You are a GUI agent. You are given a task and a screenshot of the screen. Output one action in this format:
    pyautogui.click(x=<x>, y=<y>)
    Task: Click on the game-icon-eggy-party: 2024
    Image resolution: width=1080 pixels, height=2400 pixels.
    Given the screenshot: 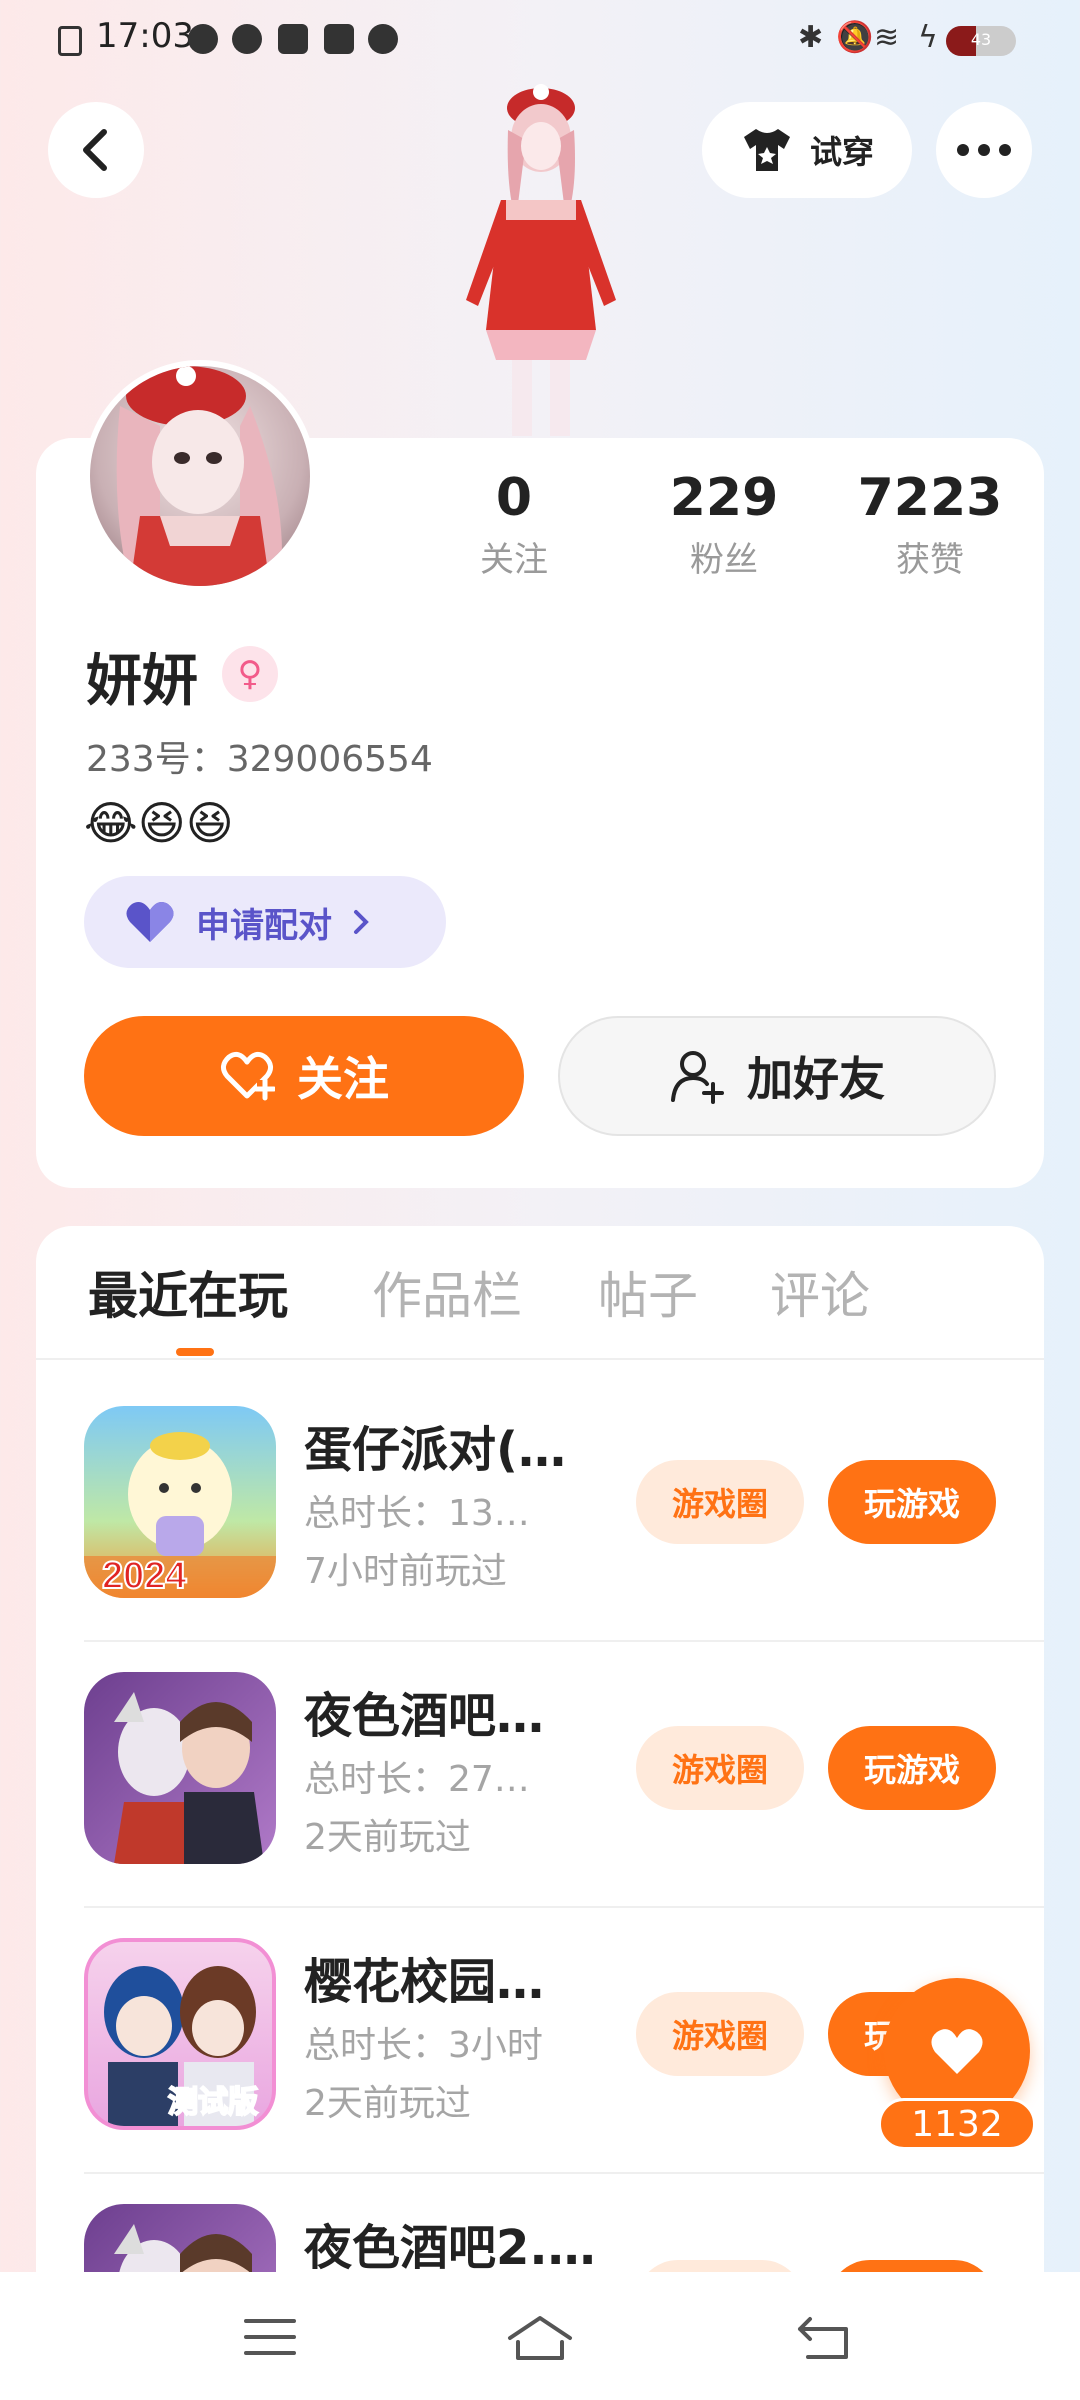 What is the action you would take?
    pyautogui.click(x=180, y=1502)
    